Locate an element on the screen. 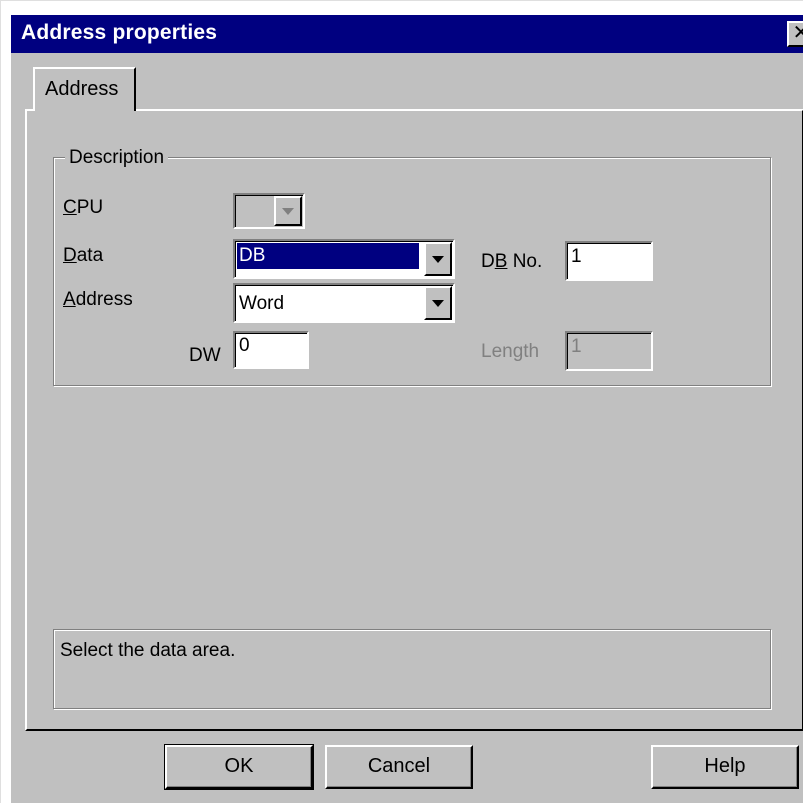 This screenshot has height=804, width=803. address-combo-value: Word is located at coordinates (262, 303).